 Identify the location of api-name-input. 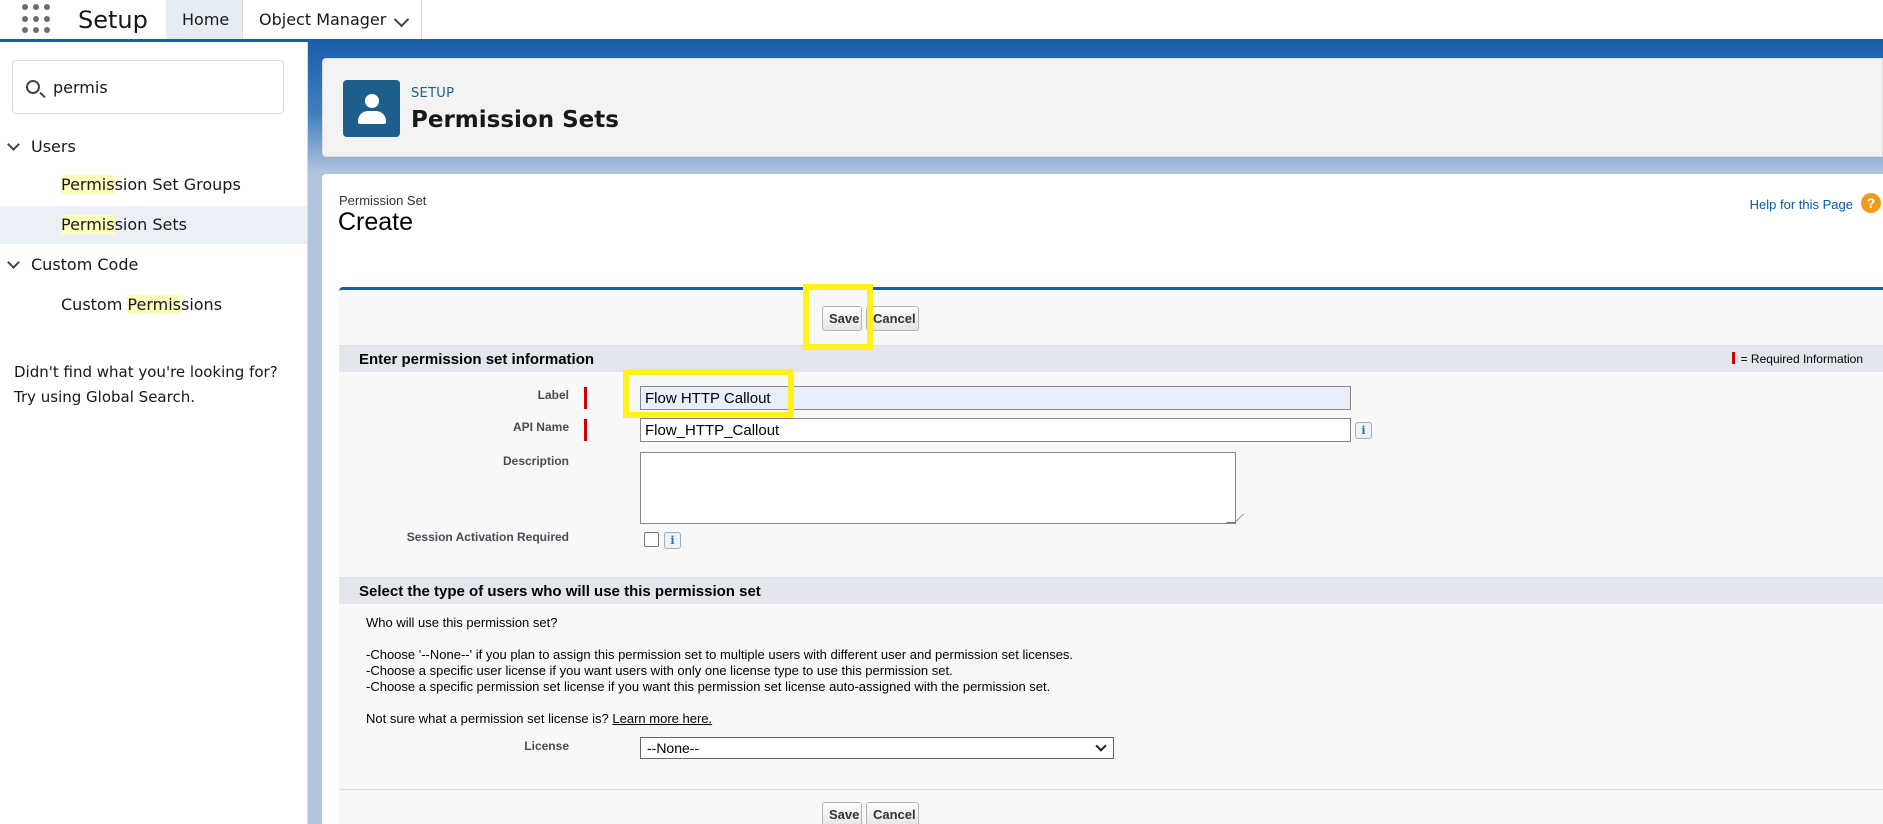
(995, 430).